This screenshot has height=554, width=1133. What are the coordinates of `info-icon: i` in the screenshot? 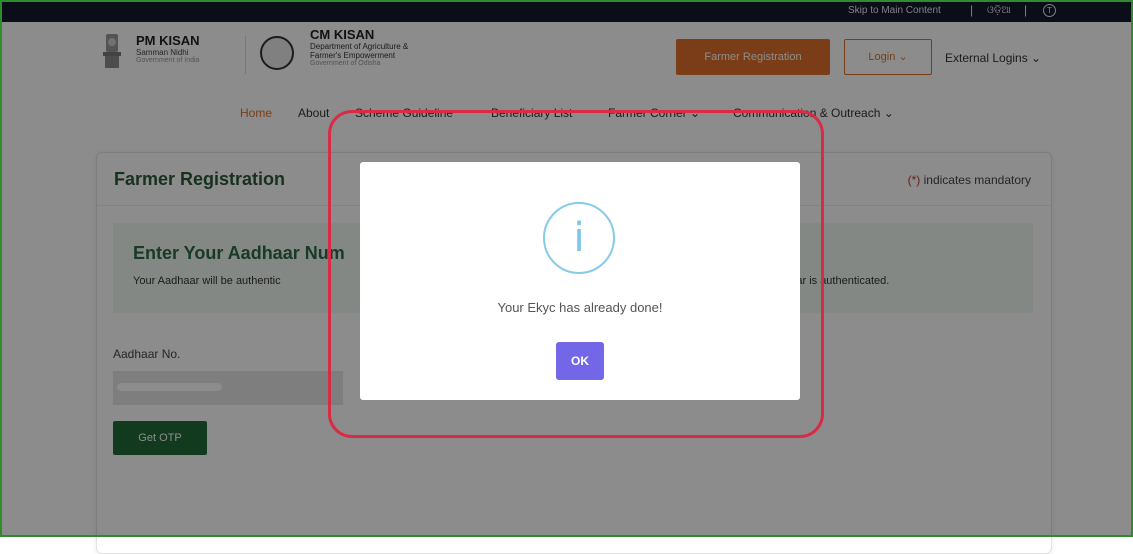 It's located at (579, 238).